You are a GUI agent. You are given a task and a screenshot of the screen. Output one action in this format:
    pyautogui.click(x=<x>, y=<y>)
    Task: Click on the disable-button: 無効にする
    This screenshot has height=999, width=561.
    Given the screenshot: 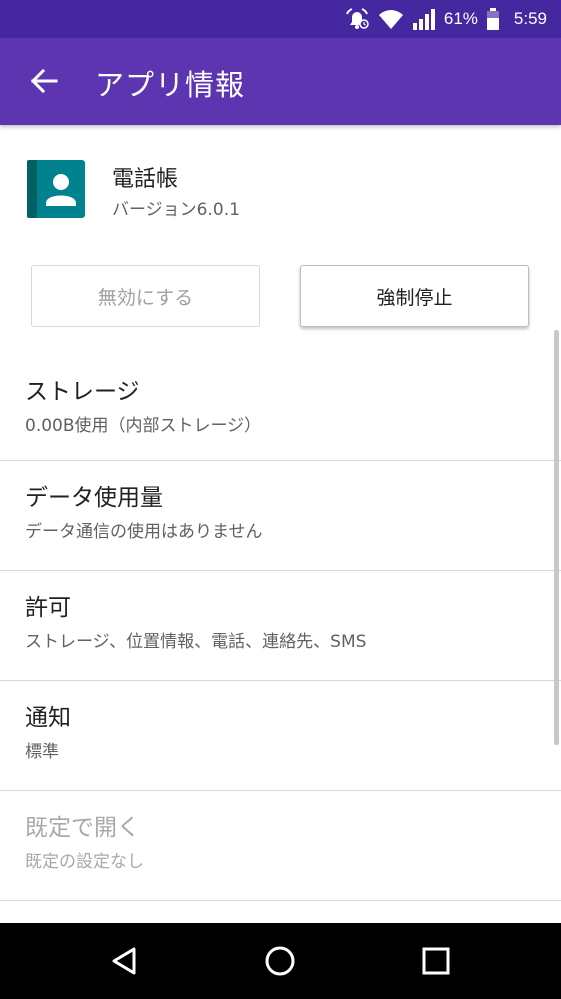 What is the action you would take?
    pyautogui.click(x=145, y=296)
    